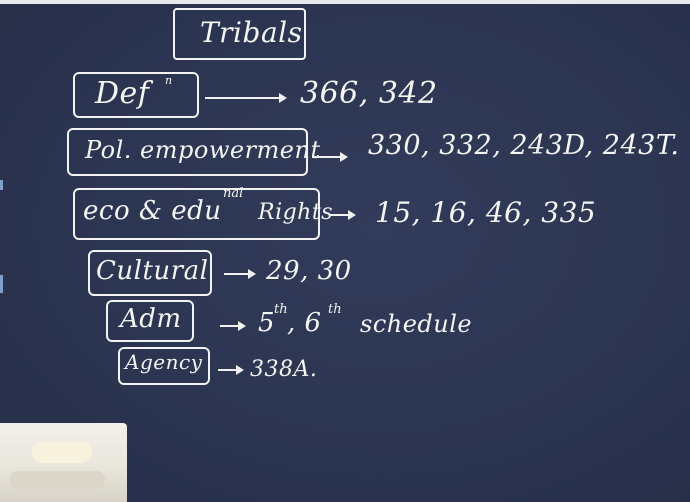 Image resolution: width=690 pixels, height=502 pixels. I want to click on row-def-arrow, so click(246, 98).